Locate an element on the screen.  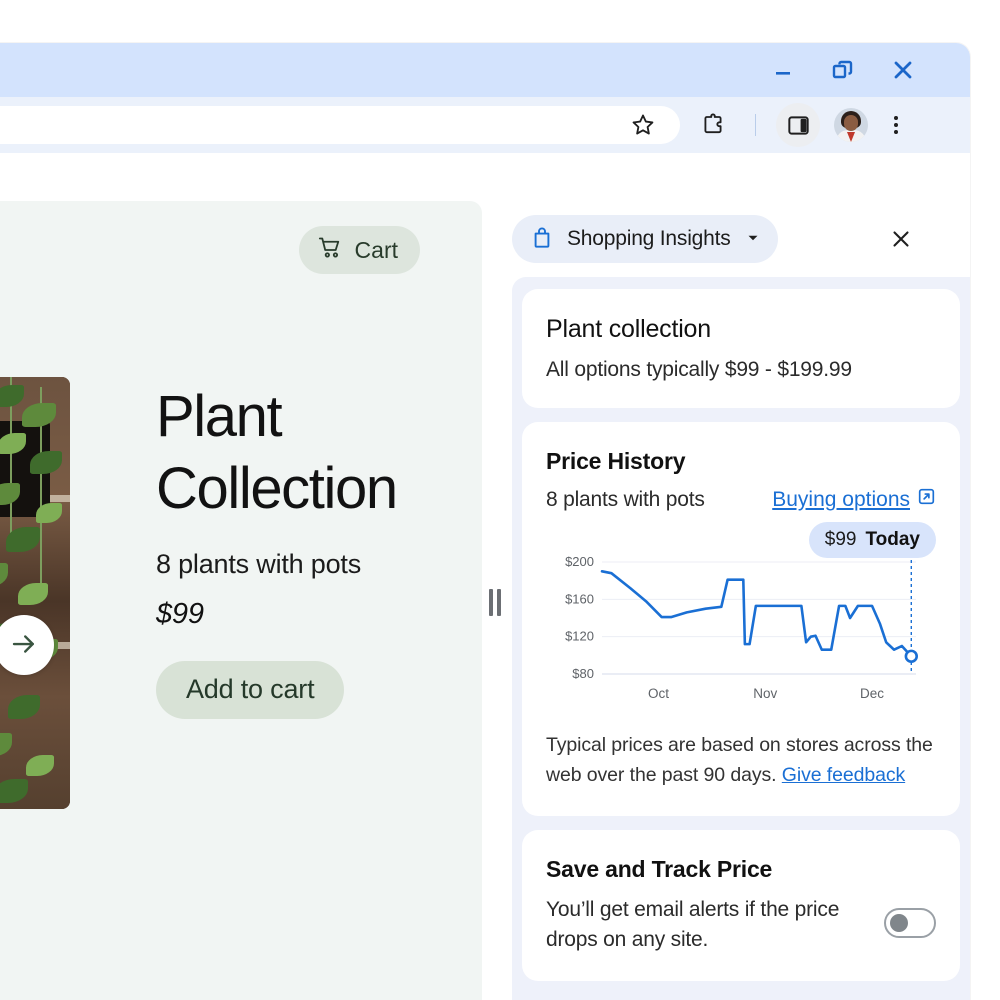
give-feedback-link: Give feedback is located at coordinates (843, 775).